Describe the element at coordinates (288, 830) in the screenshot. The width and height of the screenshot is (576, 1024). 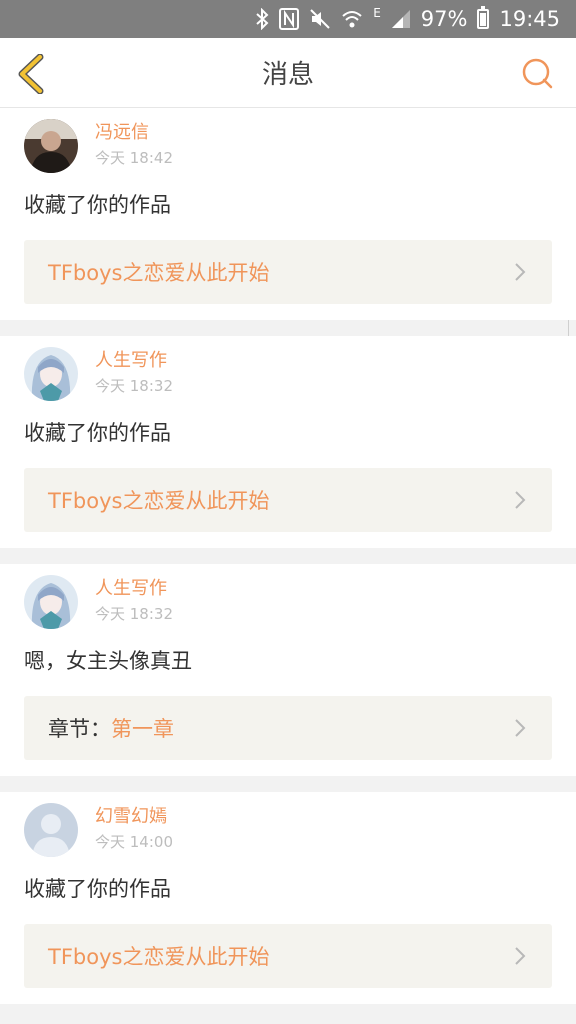
I see `message-header: 幻雪幻嫣 今天 14:00` at that location.